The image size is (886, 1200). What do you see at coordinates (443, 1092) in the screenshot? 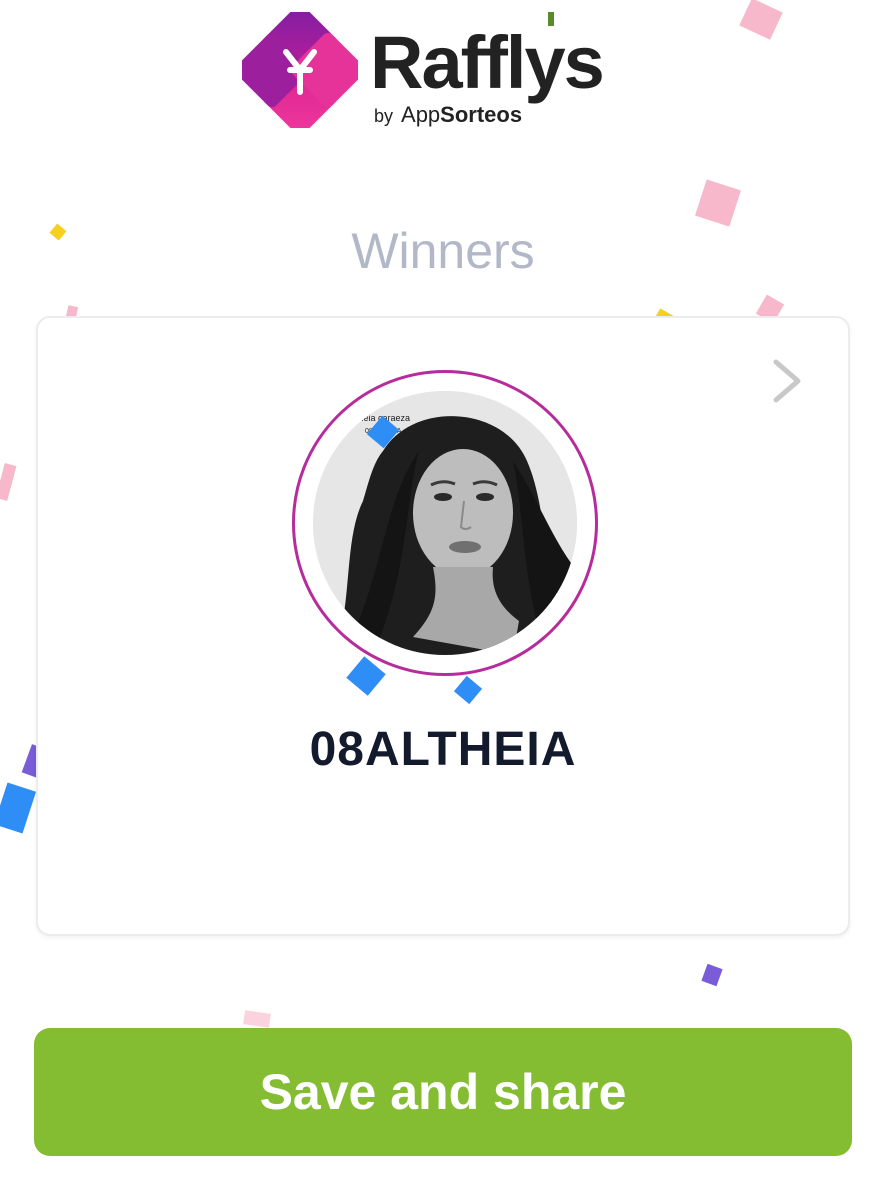
I see `save-and-share-button: Save and share` at bounding box center [443, 1092].